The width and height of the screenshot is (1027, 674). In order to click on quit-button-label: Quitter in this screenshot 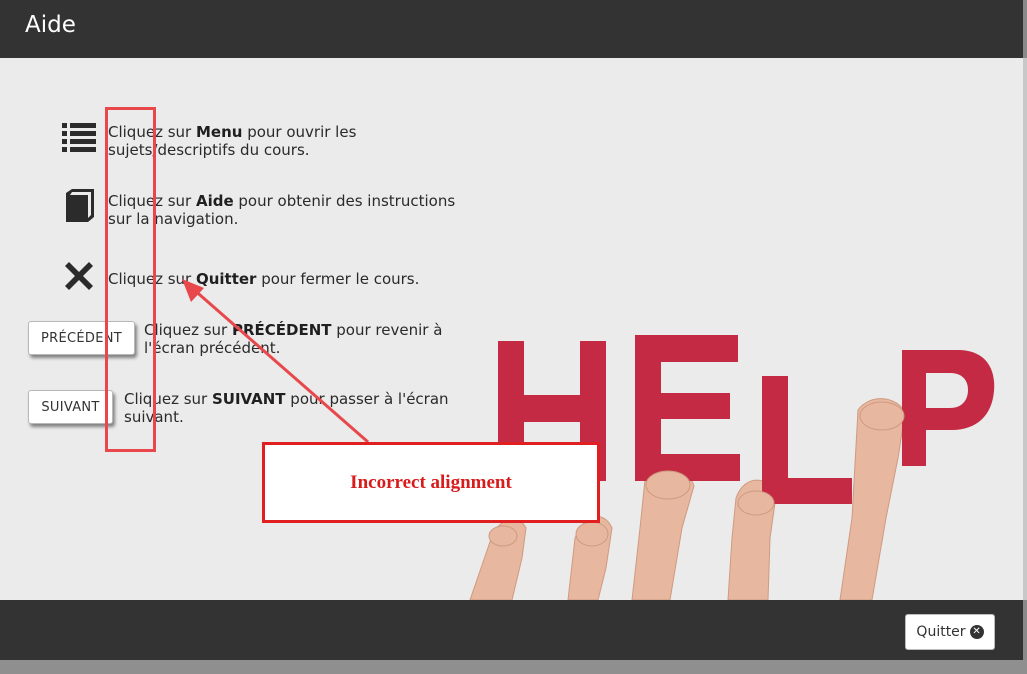, I will do `click(941, 632)`.